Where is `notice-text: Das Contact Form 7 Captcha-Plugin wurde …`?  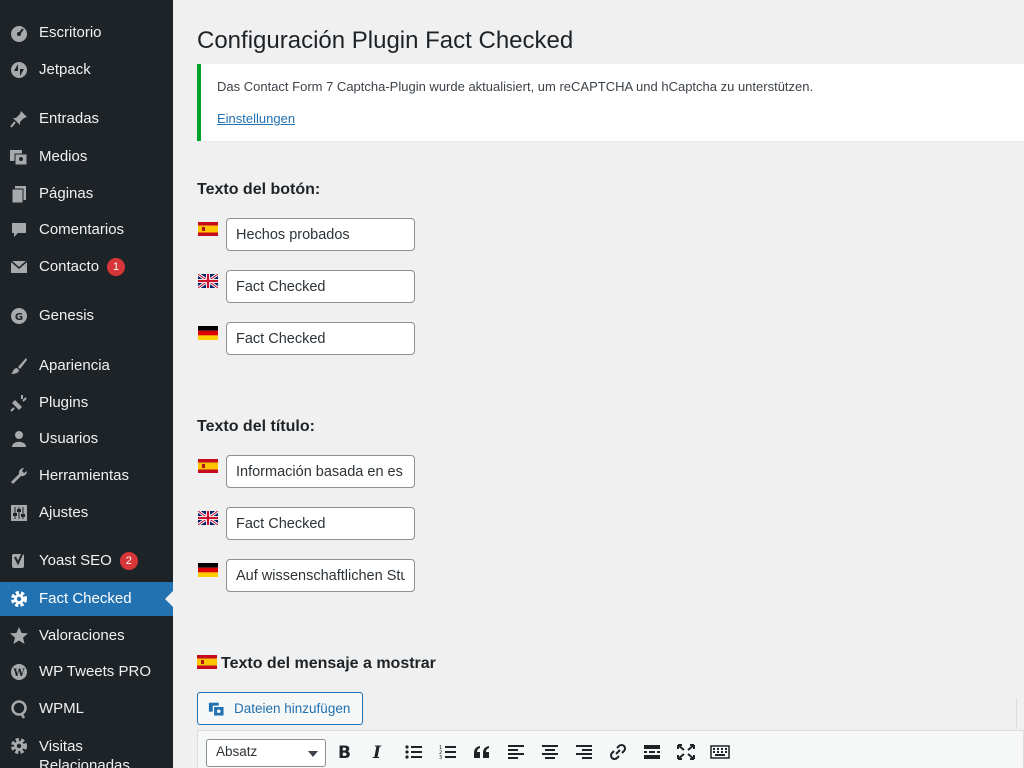 notice-text: Das Contact Form 7 Captcha-Plugin wurde … is located at coordinates (515, 86).